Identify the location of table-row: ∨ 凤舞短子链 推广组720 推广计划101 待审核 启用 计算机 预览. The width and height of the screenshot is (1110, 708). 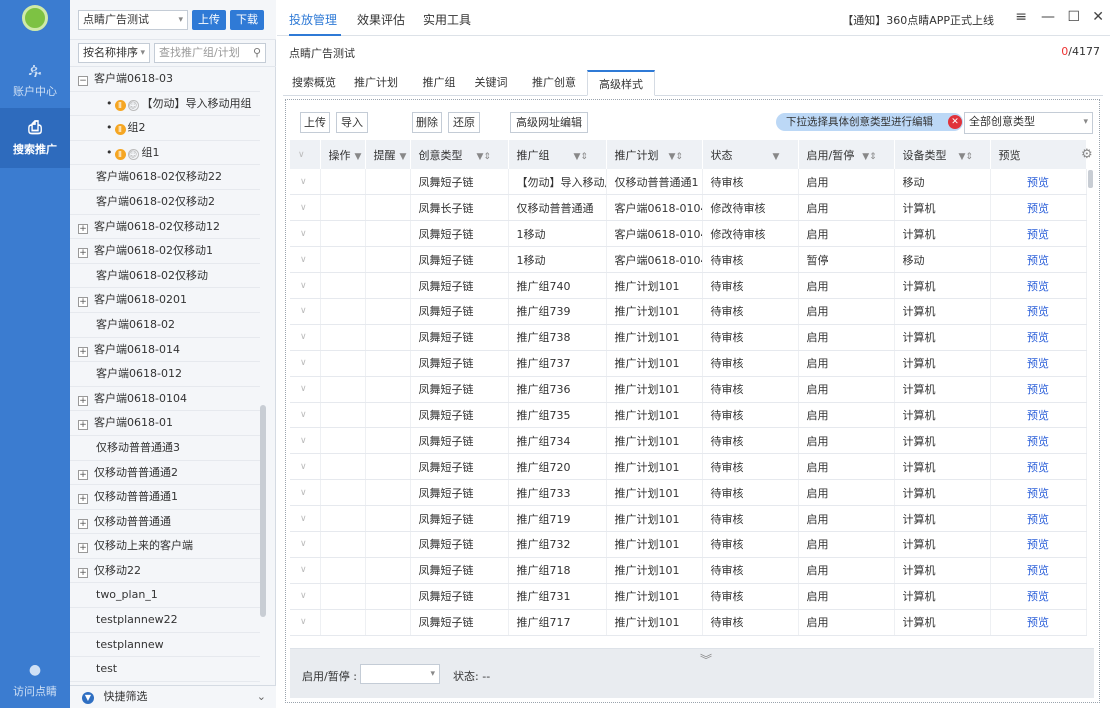
(688, 467).